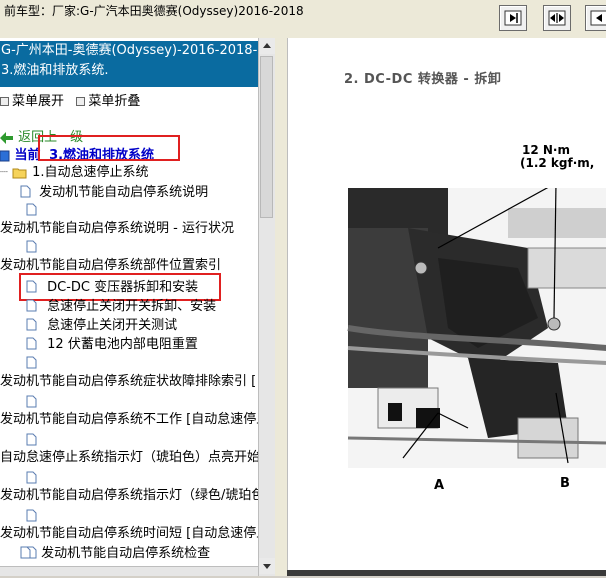  What do you see at coordinates (55, 70) in the screenshot?
I see `path-header-line2: 3.燃油和排放系统.` at bounding box center [55, 70].